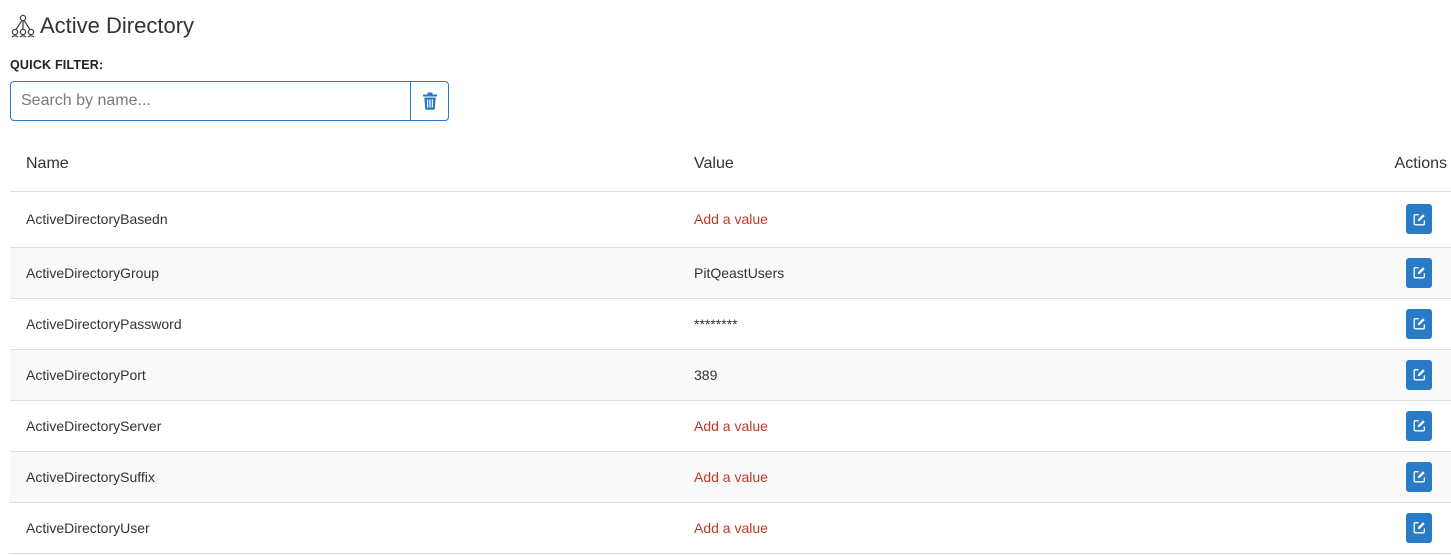  I want to click on column-header-actions: Actions, so click(1399, 164).